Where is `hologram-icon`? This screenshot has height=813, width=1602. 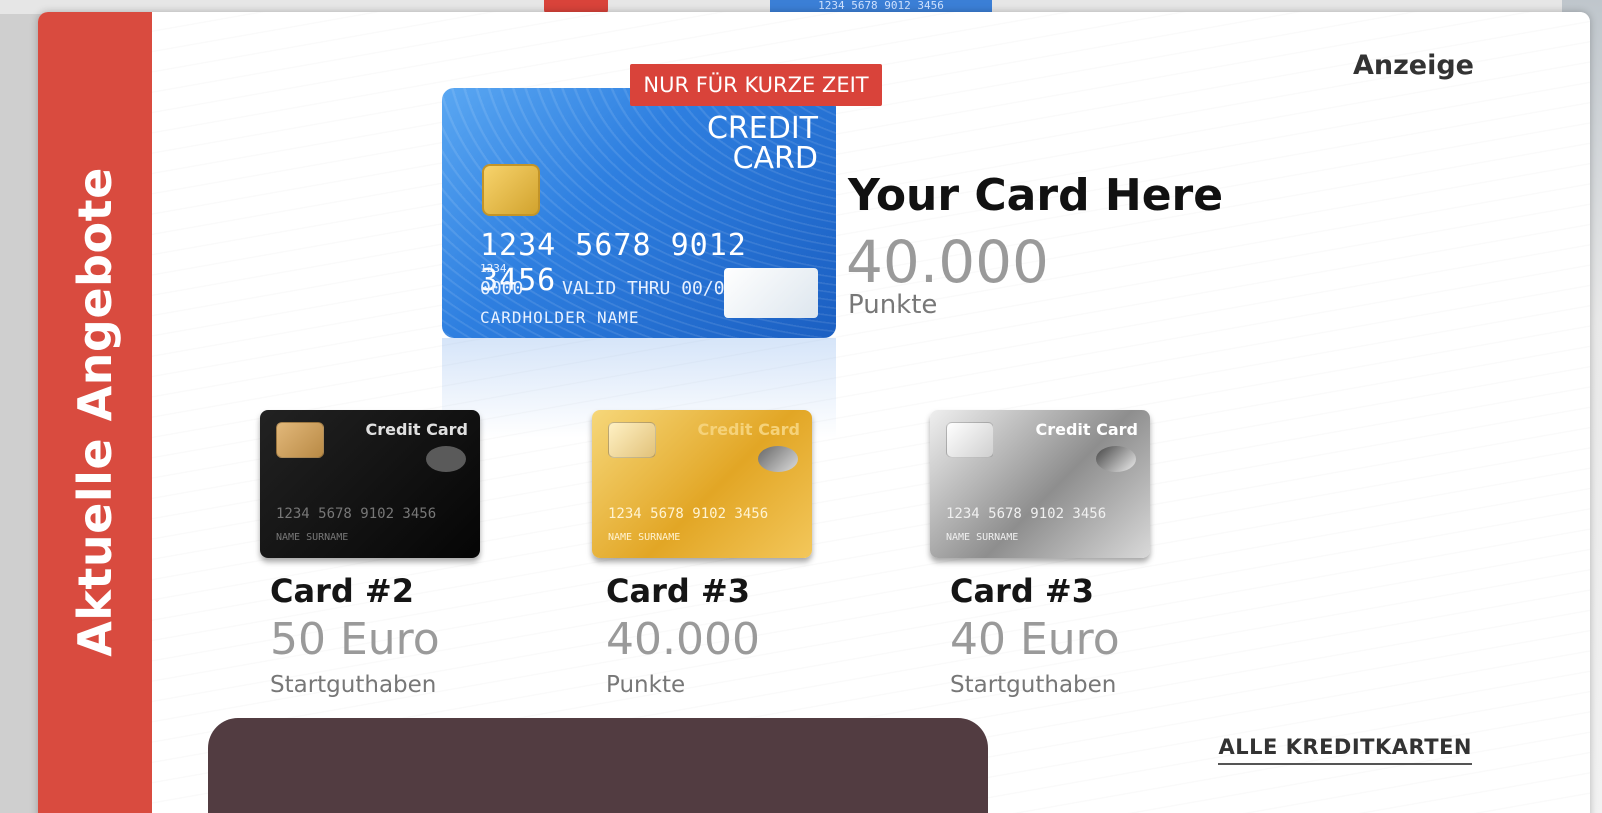 hologram-icon is located at coordinates (771, 293).